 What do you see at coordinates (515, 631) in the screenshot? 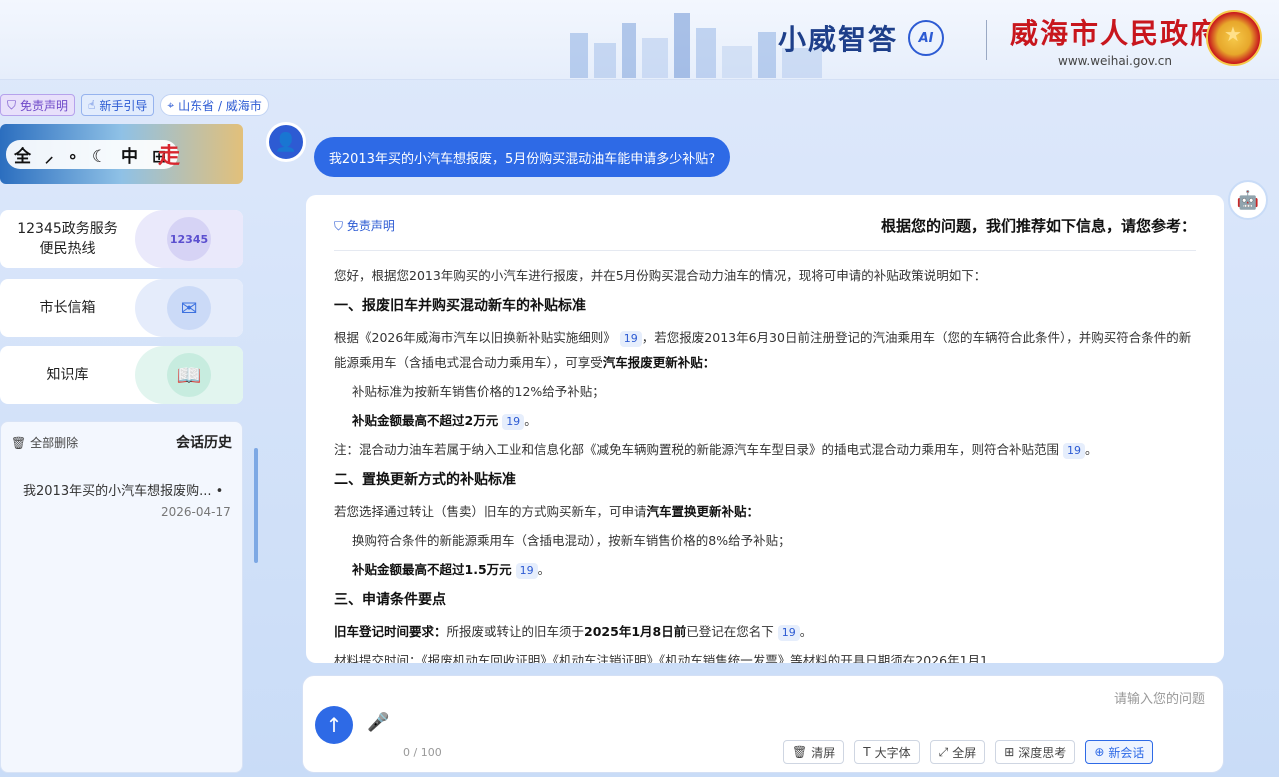
I see `section-3-text-b: 所报废或转让的旧车须于` at bounding box center [515, 631].